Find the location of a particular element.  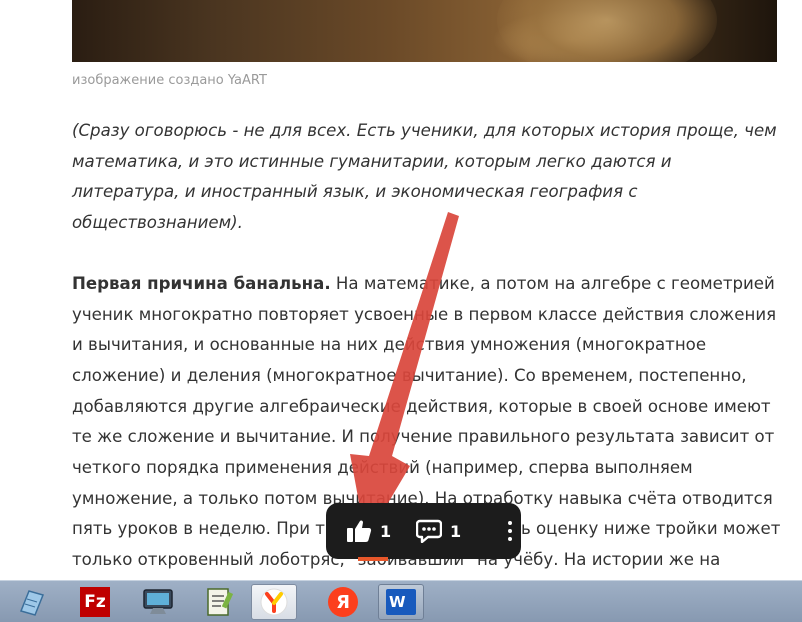

taskbar-word: W is located at coordinates (401, 602).